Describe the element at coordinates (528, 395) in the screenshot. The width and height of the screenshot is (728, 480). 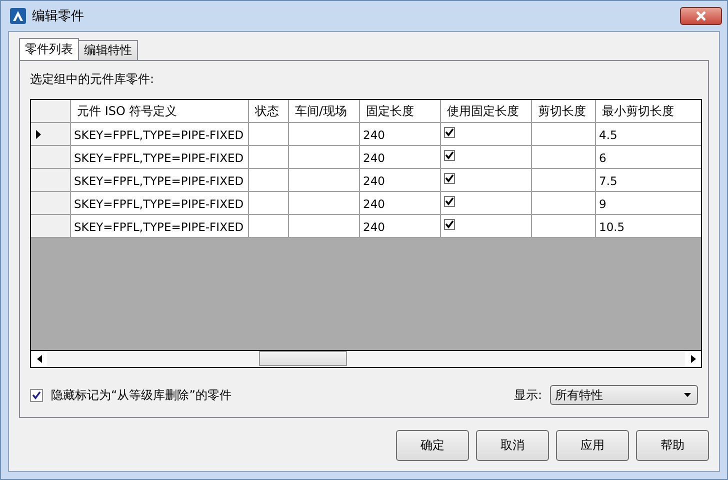
I see `display-label: 显示:` at that location.